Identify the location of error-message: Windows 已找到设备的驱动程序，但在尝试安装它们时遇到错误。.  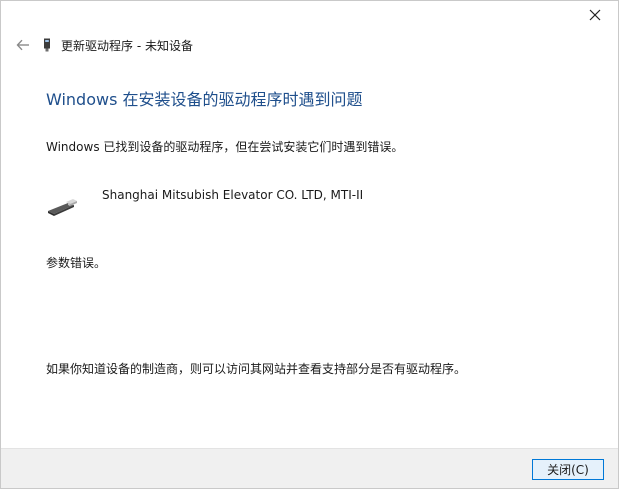
(225, 147).